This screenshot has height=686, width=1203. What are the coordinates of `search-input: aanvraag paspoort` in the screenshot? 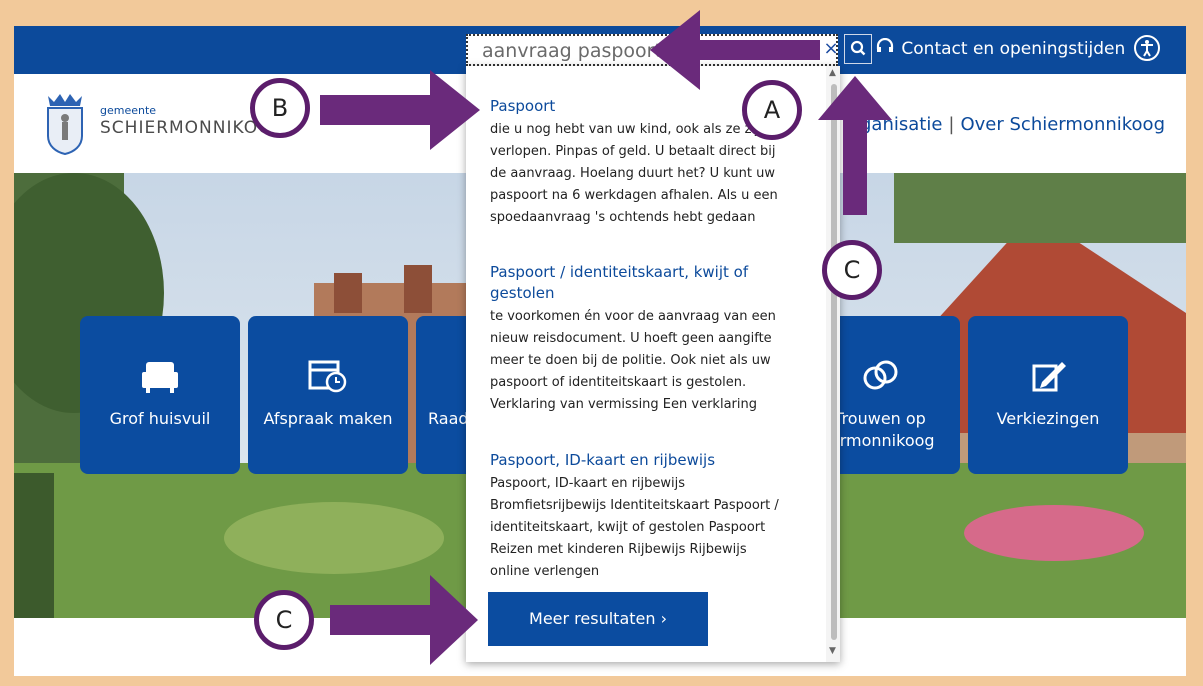 It's located at (652, 50).